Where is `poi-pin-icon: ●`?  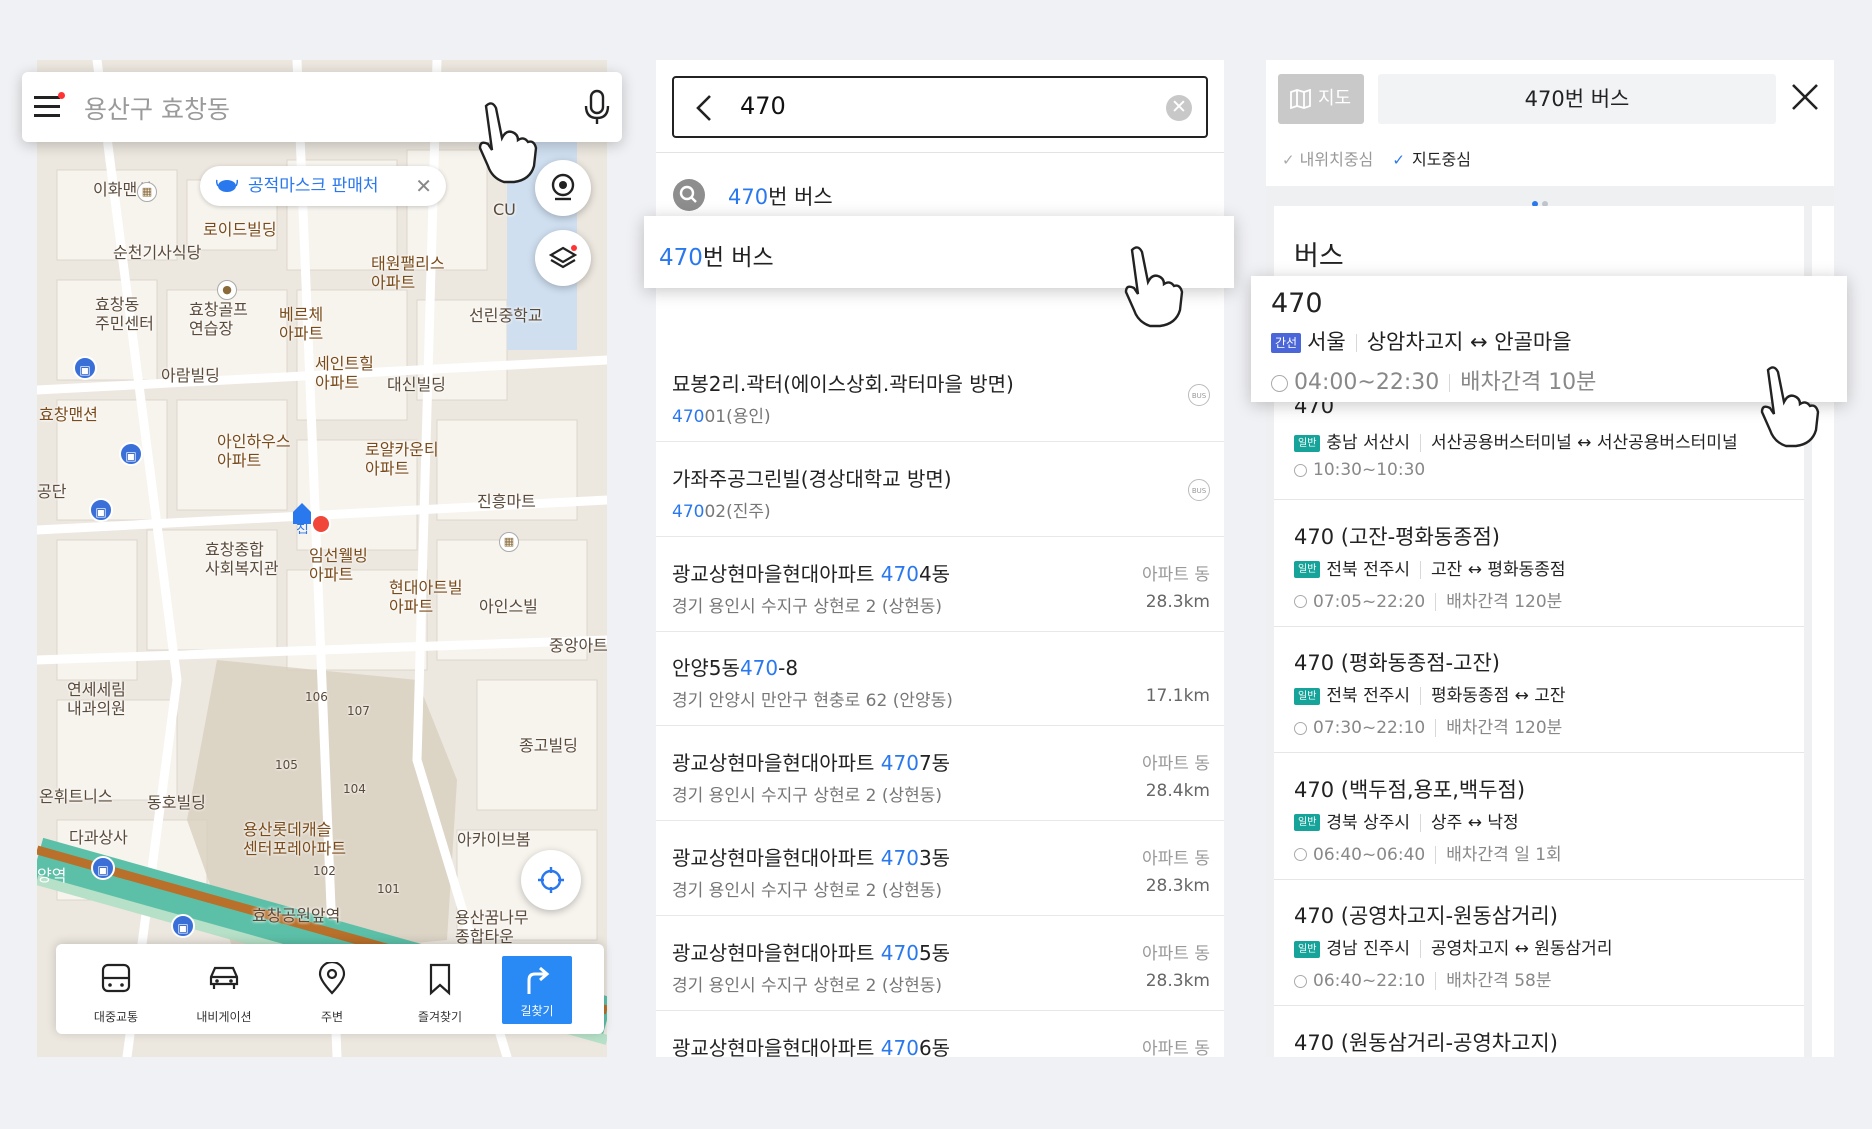
poi-pin-icon: ● is located at coordinates (227, 290).